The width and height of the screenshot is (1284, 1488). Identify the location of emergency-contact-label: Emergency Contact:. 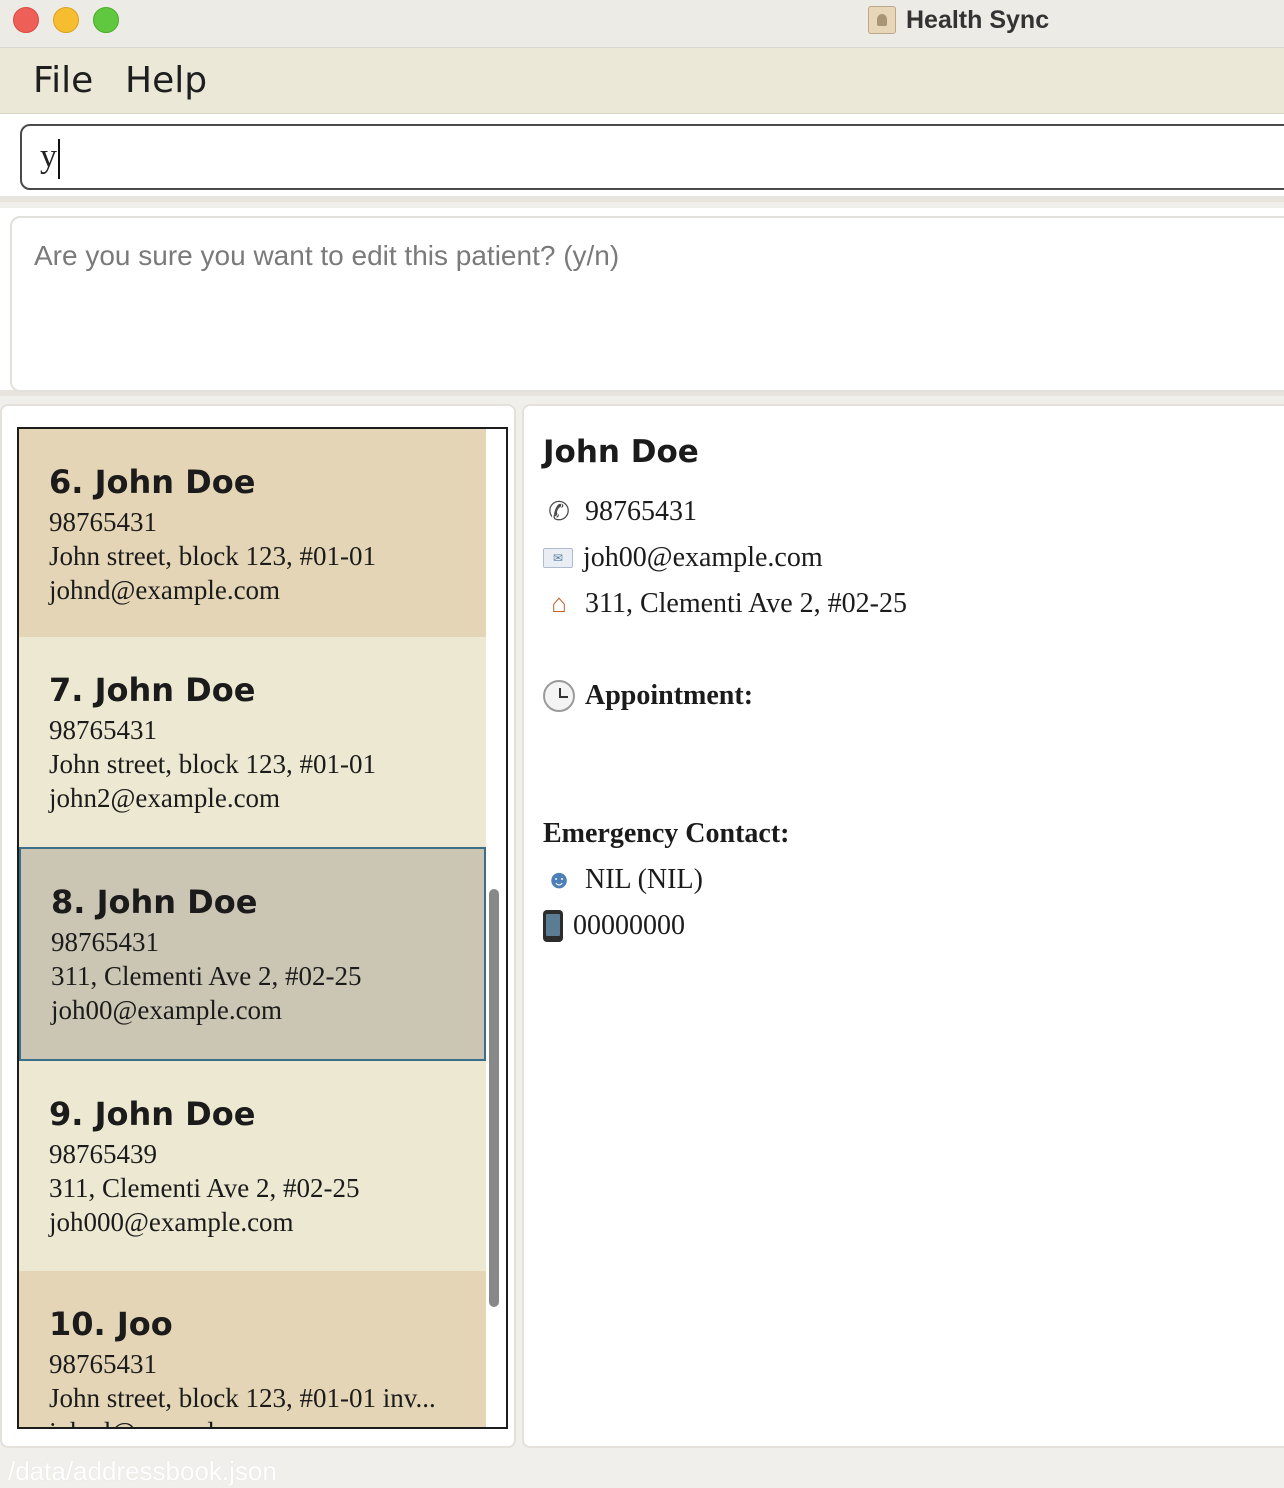
(666, 833).